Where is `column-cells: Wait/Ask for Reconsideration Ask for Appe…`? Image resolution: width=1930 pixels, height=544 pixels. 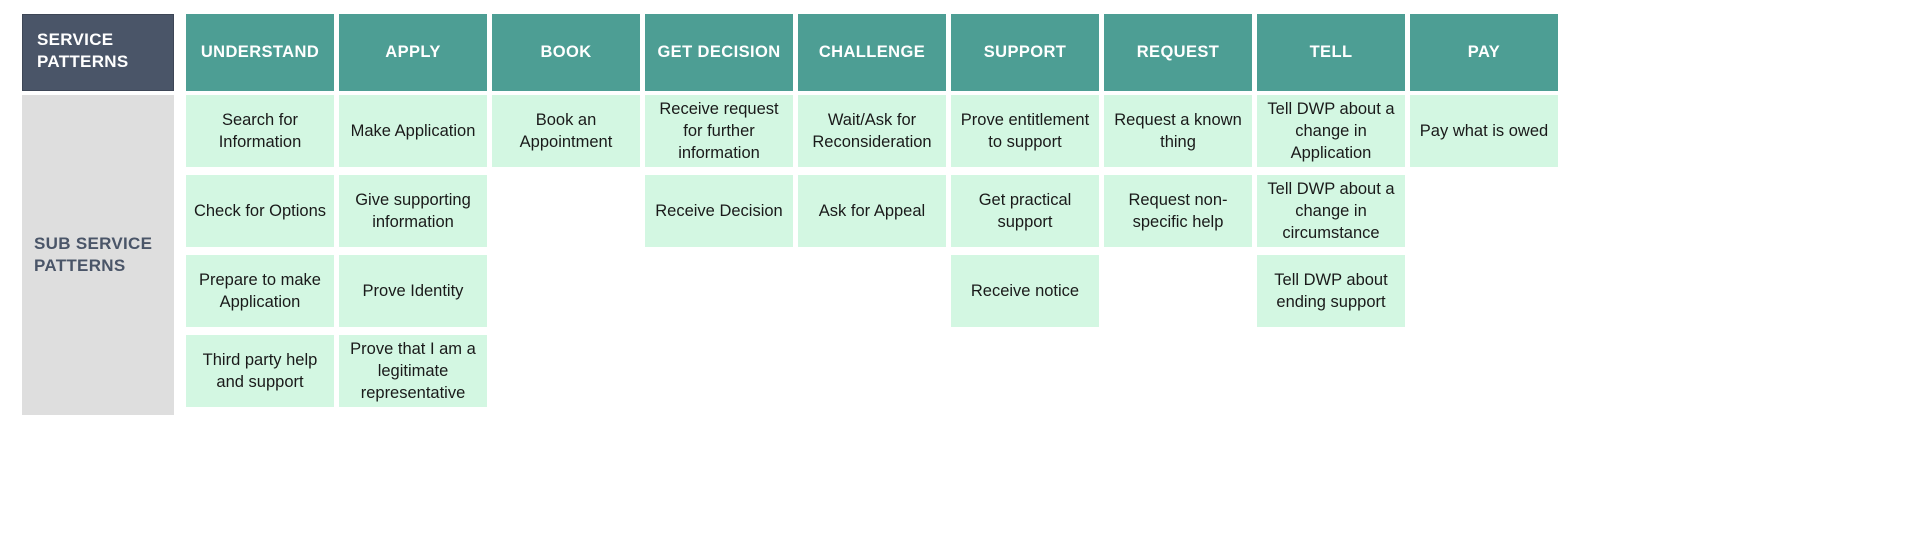
column-cells: Wait/Ask for Reconsideration Ask for Appe… is located at coordinates (872, 255).